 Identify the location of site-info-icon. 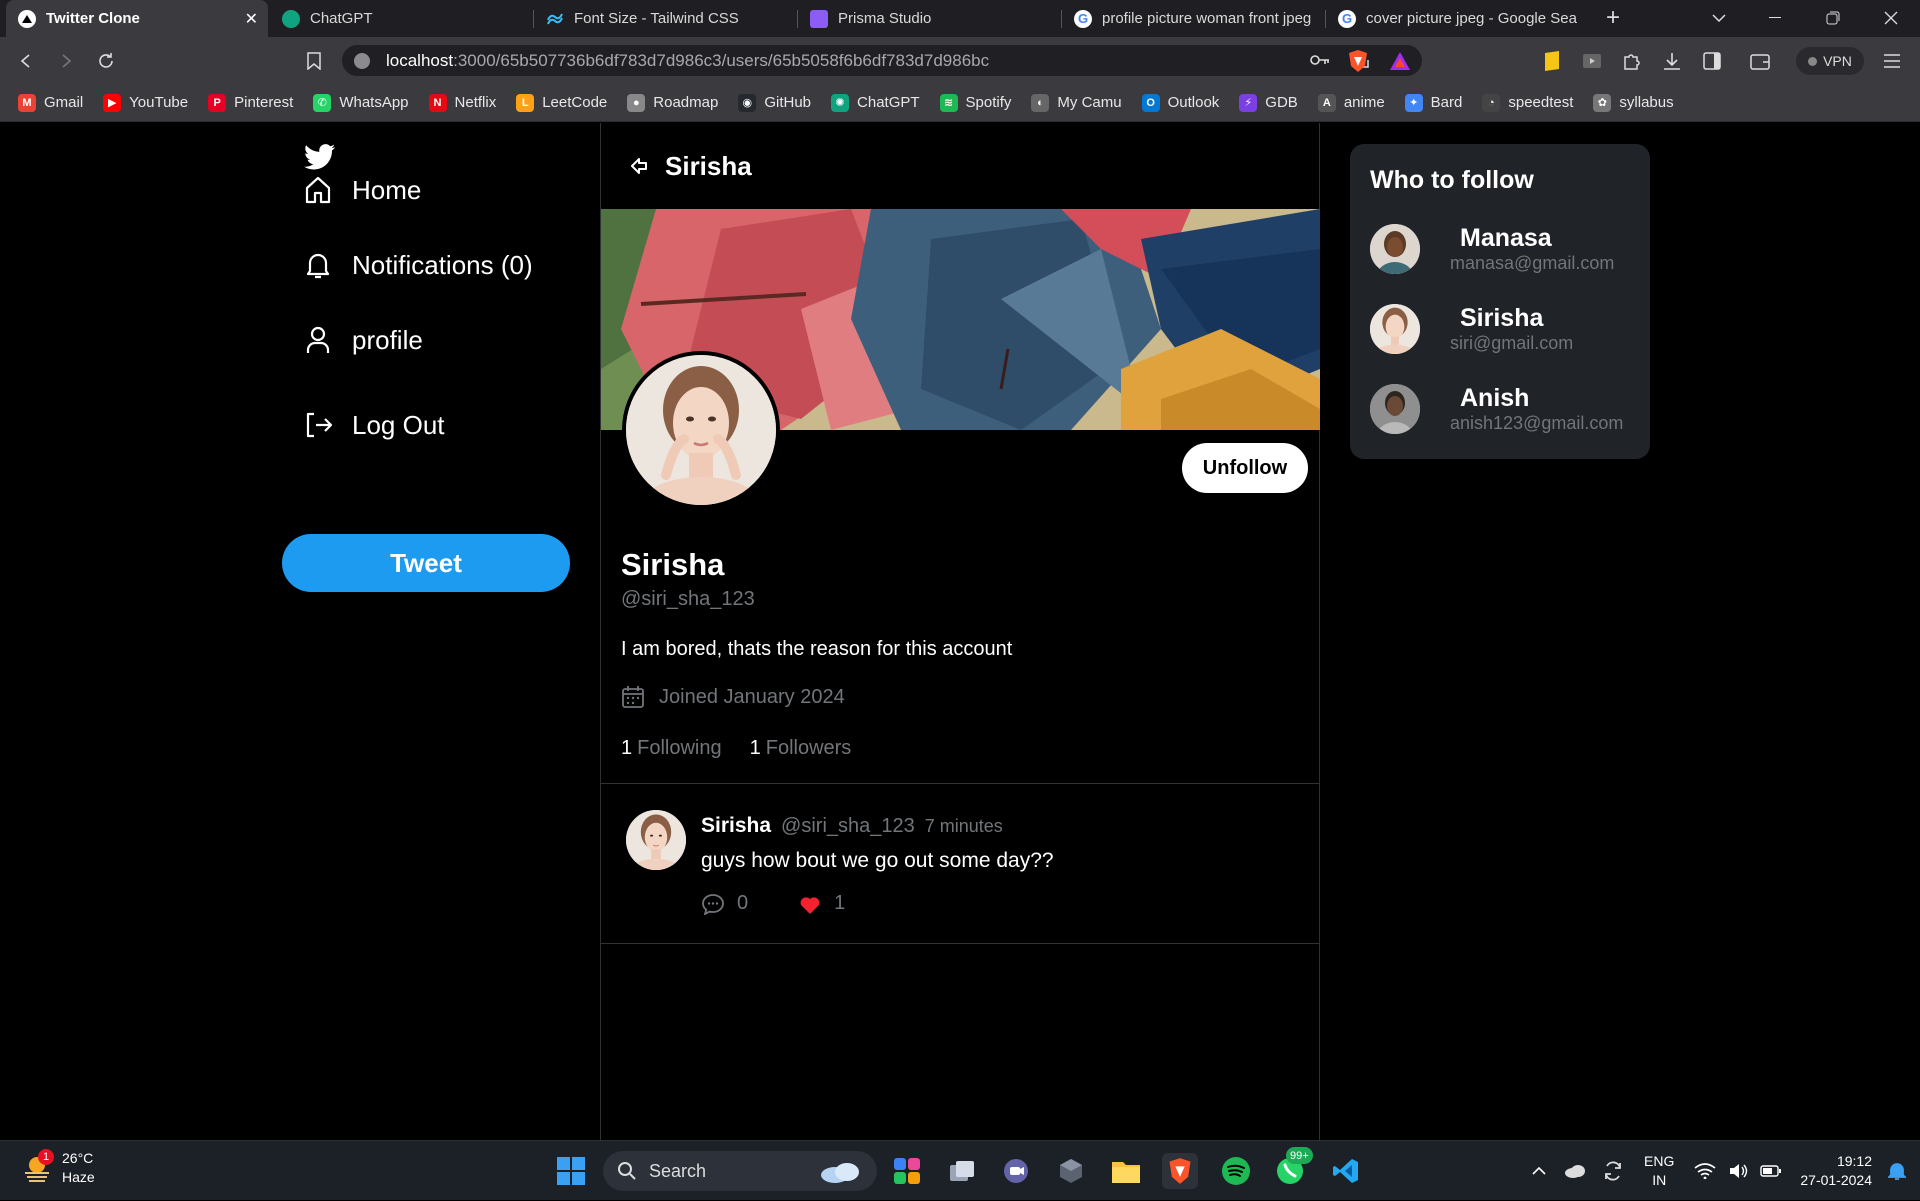
(362, 60).